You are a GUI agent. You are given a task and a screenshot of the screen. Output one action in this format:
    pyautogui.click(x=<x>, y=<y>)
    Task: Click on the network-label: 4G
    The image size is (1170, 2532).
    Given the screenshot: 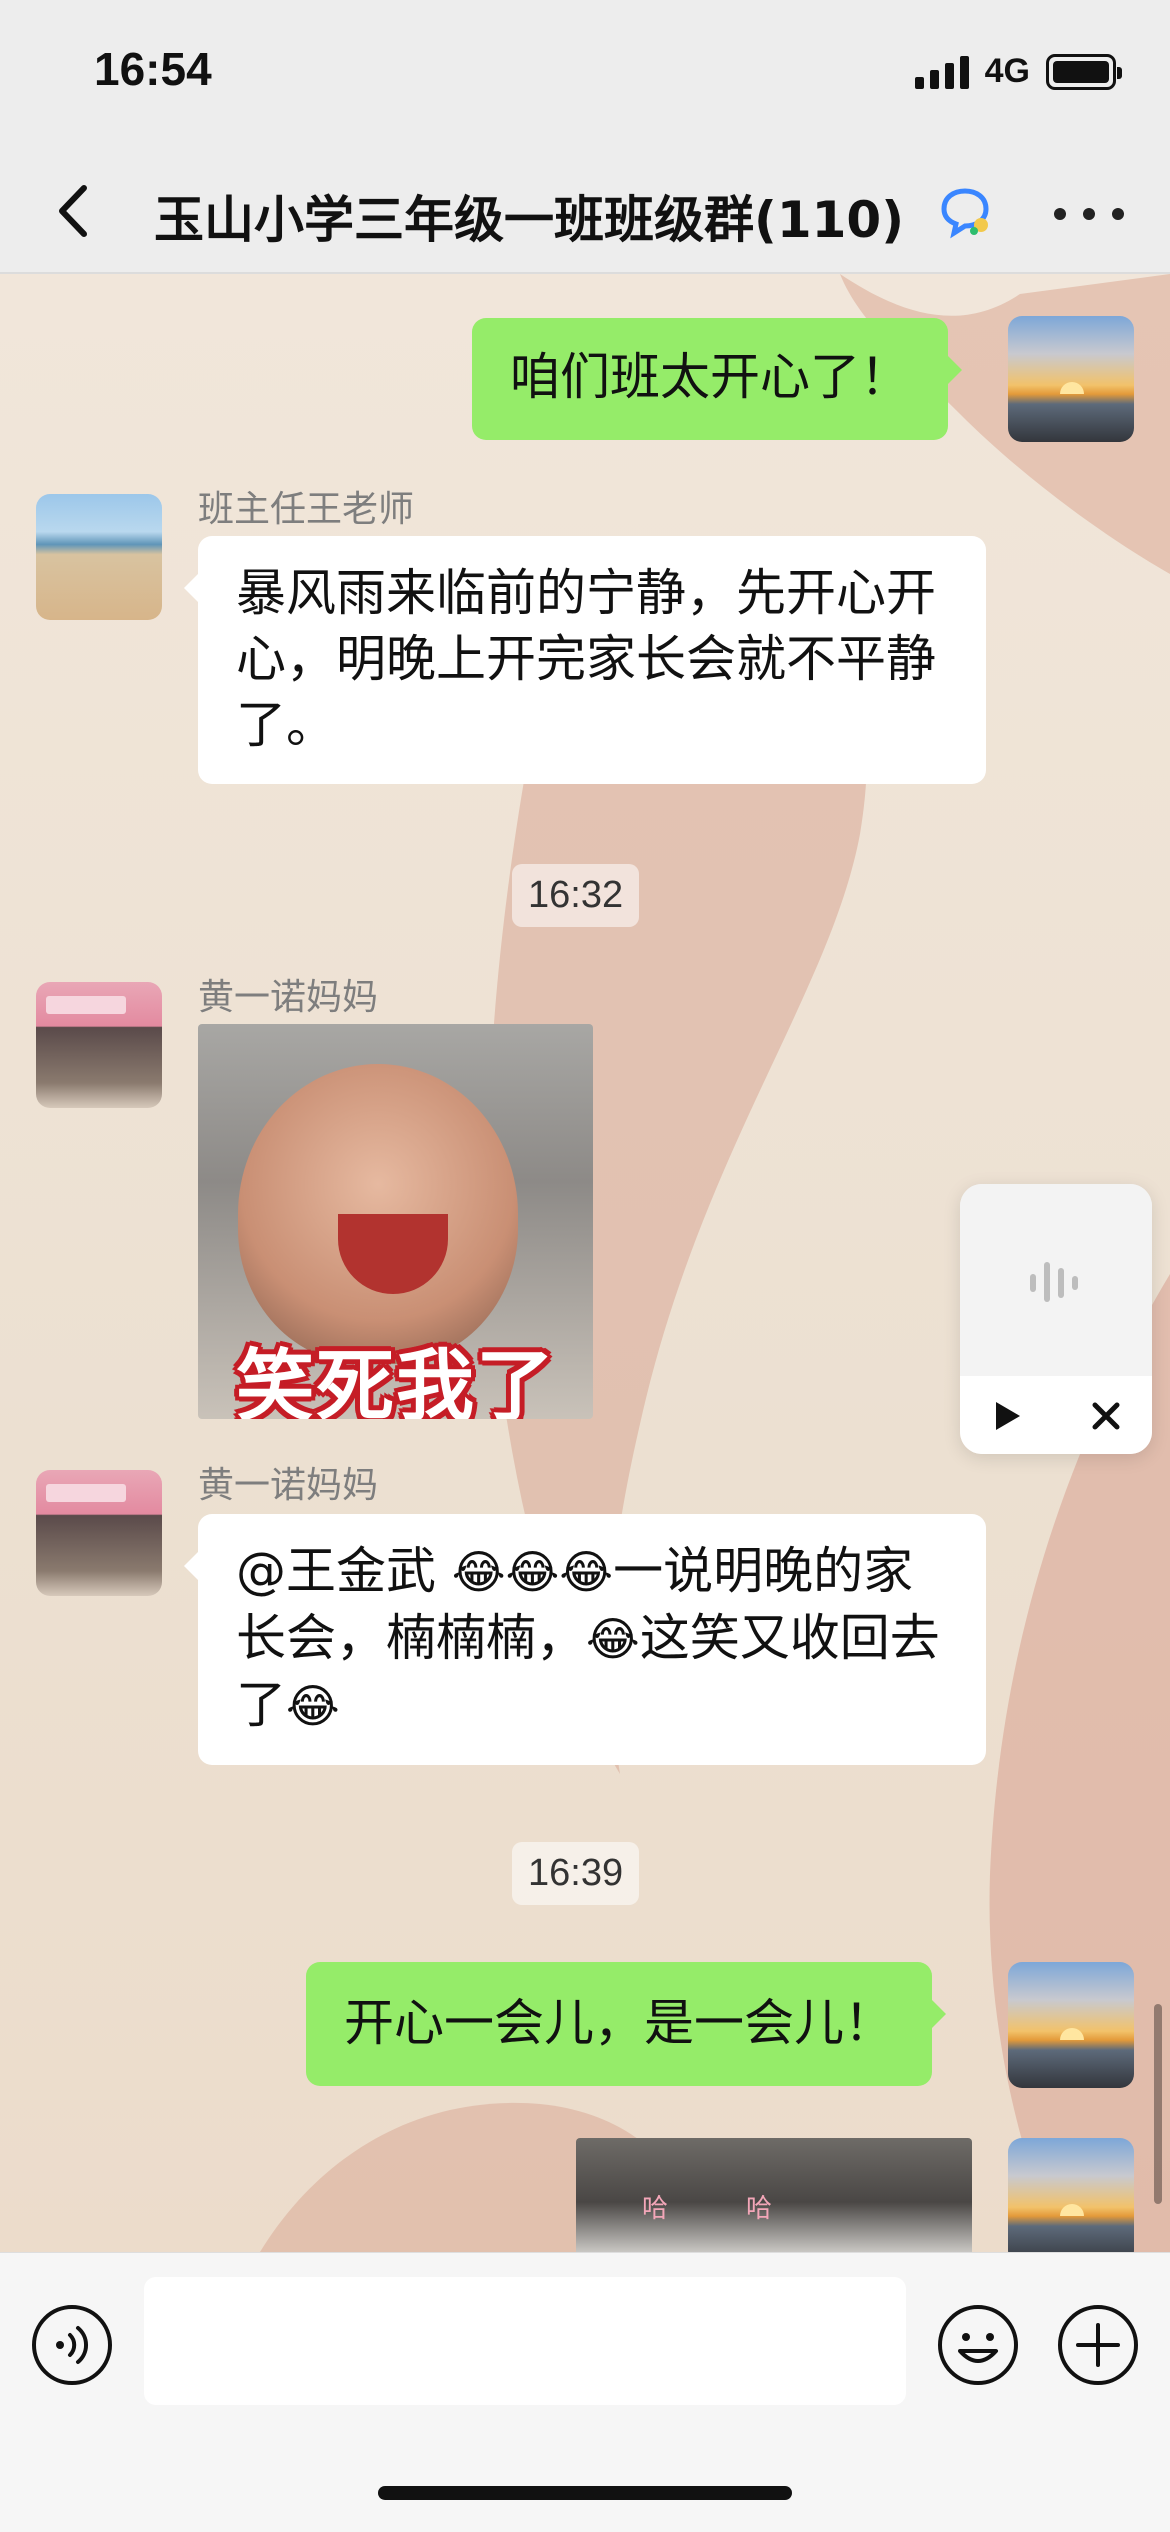 What is the action you would take?
    pyautogui.click(x=1007, y=71)
    